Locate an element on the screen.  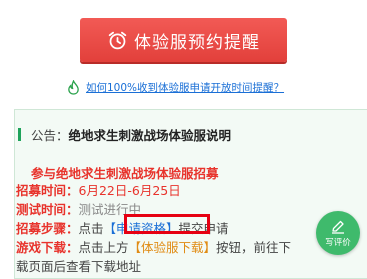
notice-title: 公告：绝地求生刺激战场体验服说明 is located at coordinates (131, 134).